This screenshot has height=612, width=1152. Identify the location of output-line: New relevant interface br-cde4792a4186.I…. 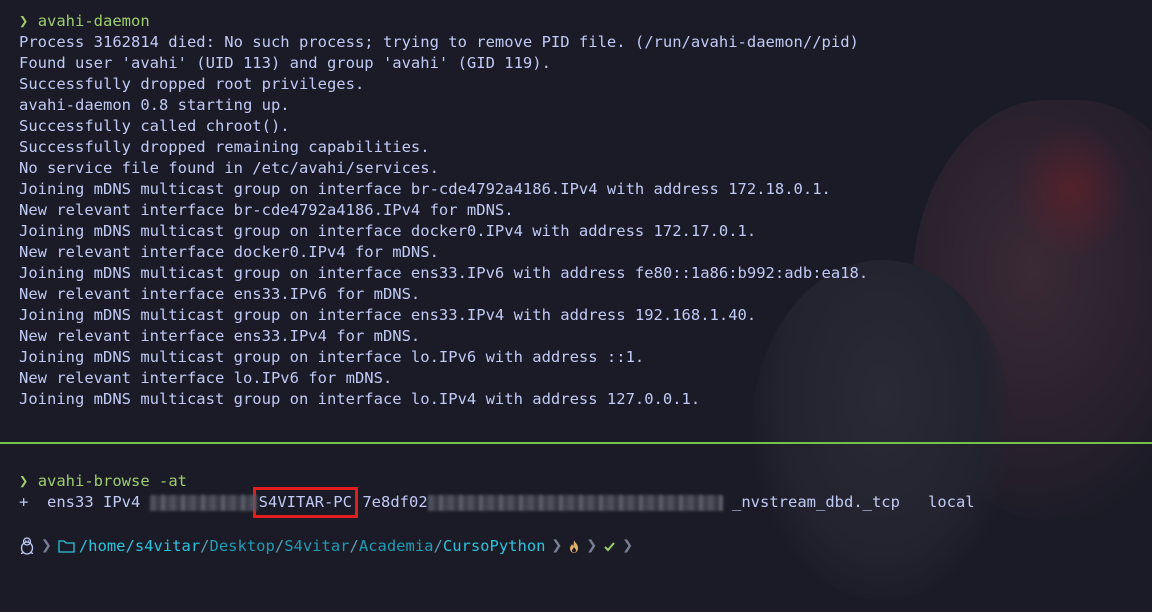
(266, 210).